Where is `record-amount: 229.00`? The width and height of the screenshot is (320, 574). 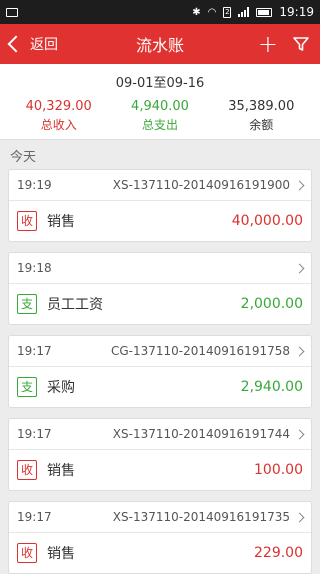 record-amount: 229.00 is located at coordinates (278, 553).